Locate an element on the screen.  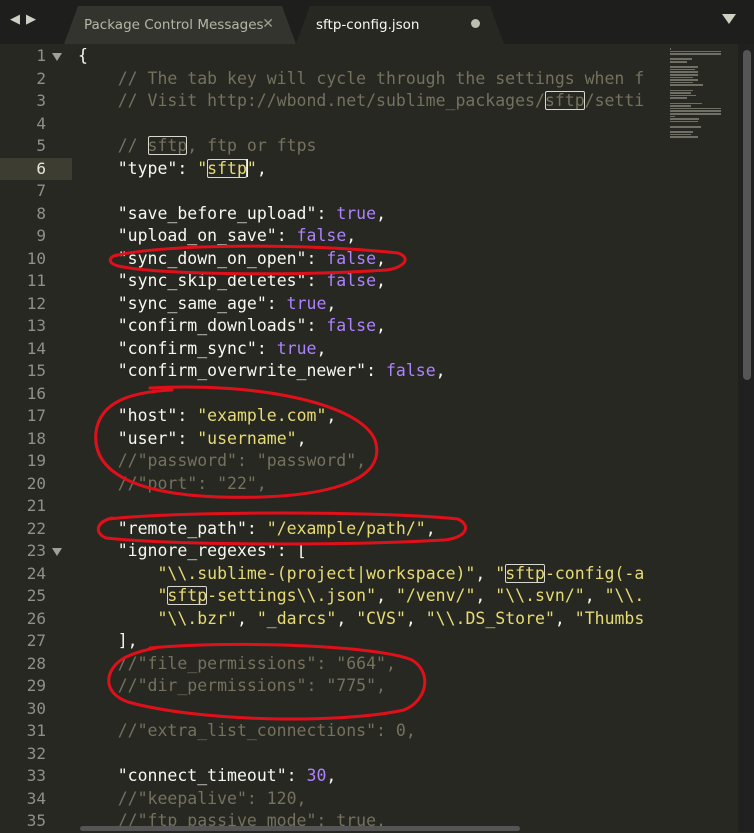
code-line: //"dir_permissions": "775", is located at coordinates (232, 686).